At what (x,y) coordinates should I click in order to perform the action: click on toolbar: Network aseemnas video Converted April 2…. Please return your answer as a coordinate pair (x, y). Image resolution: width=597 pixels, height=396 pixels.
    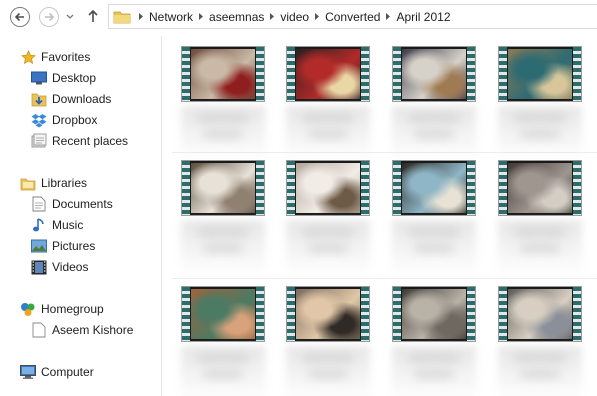
    Looking at the image, I should click on (298, 18).